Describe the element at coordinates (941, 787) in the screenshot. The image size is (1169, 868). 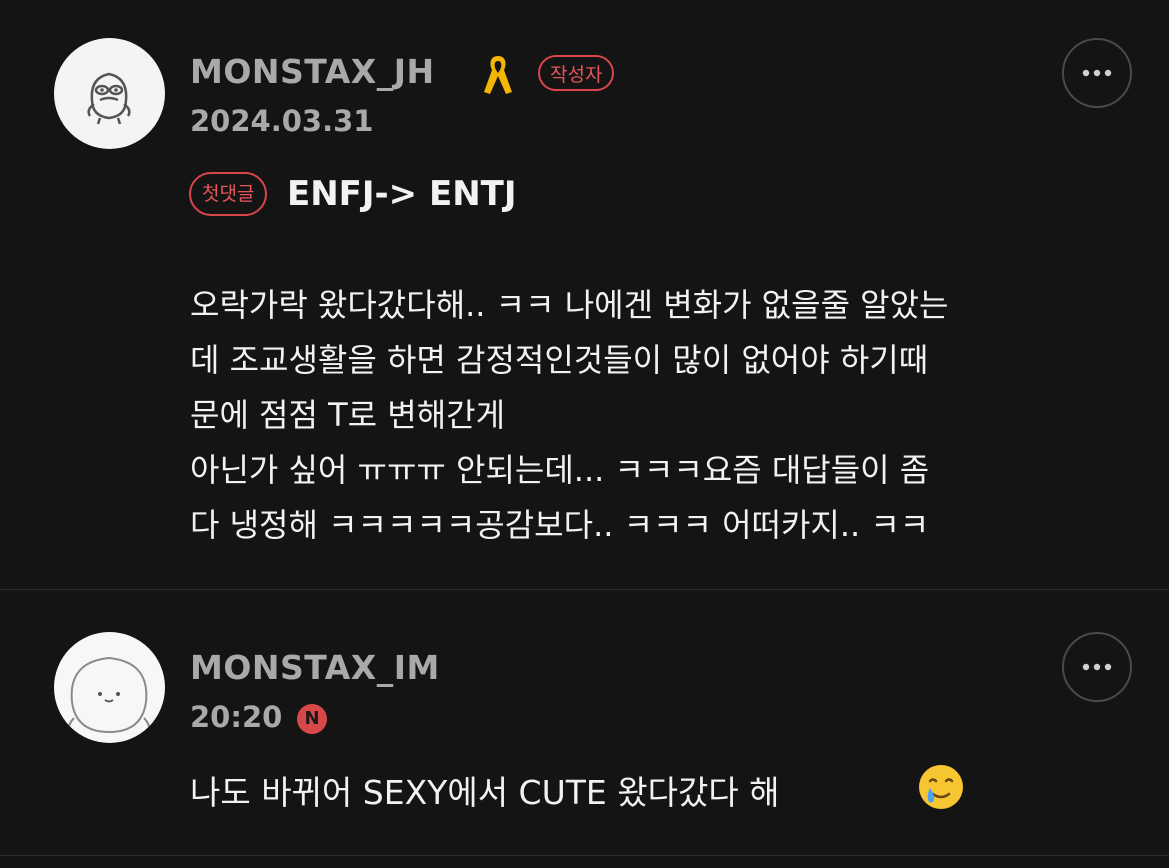
I see `crying-smile-emoji-icon` at that location.